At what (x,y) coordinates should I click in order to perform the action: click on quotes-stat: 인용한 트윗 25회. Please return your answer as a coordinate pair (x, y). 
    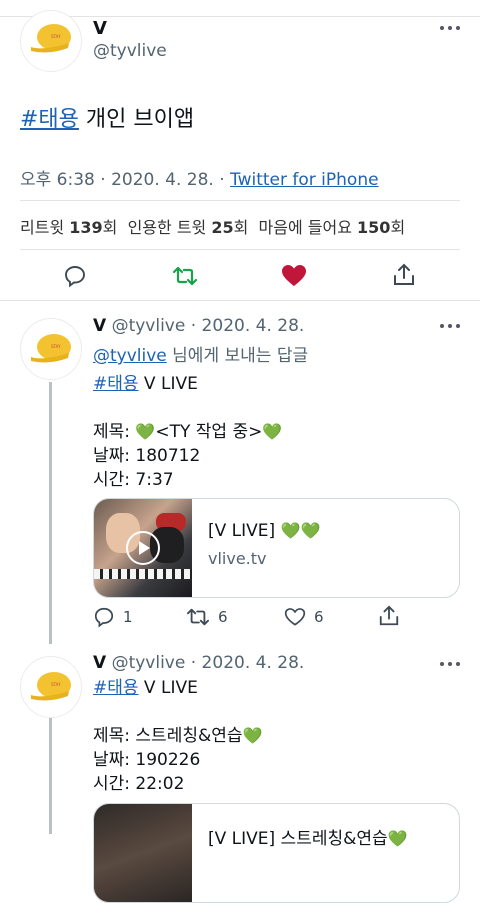
    Looking at the image, I should click on (188, 227).